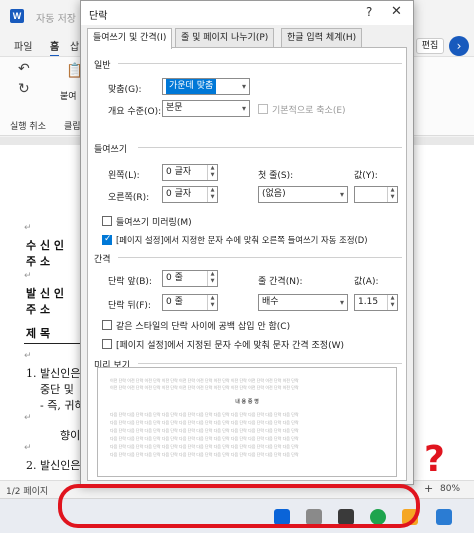 The image size is (474, 533). Describe the element at coordinates (56, 19) in the screenshot. I see `autosave-label: 자동 저장` at that location.